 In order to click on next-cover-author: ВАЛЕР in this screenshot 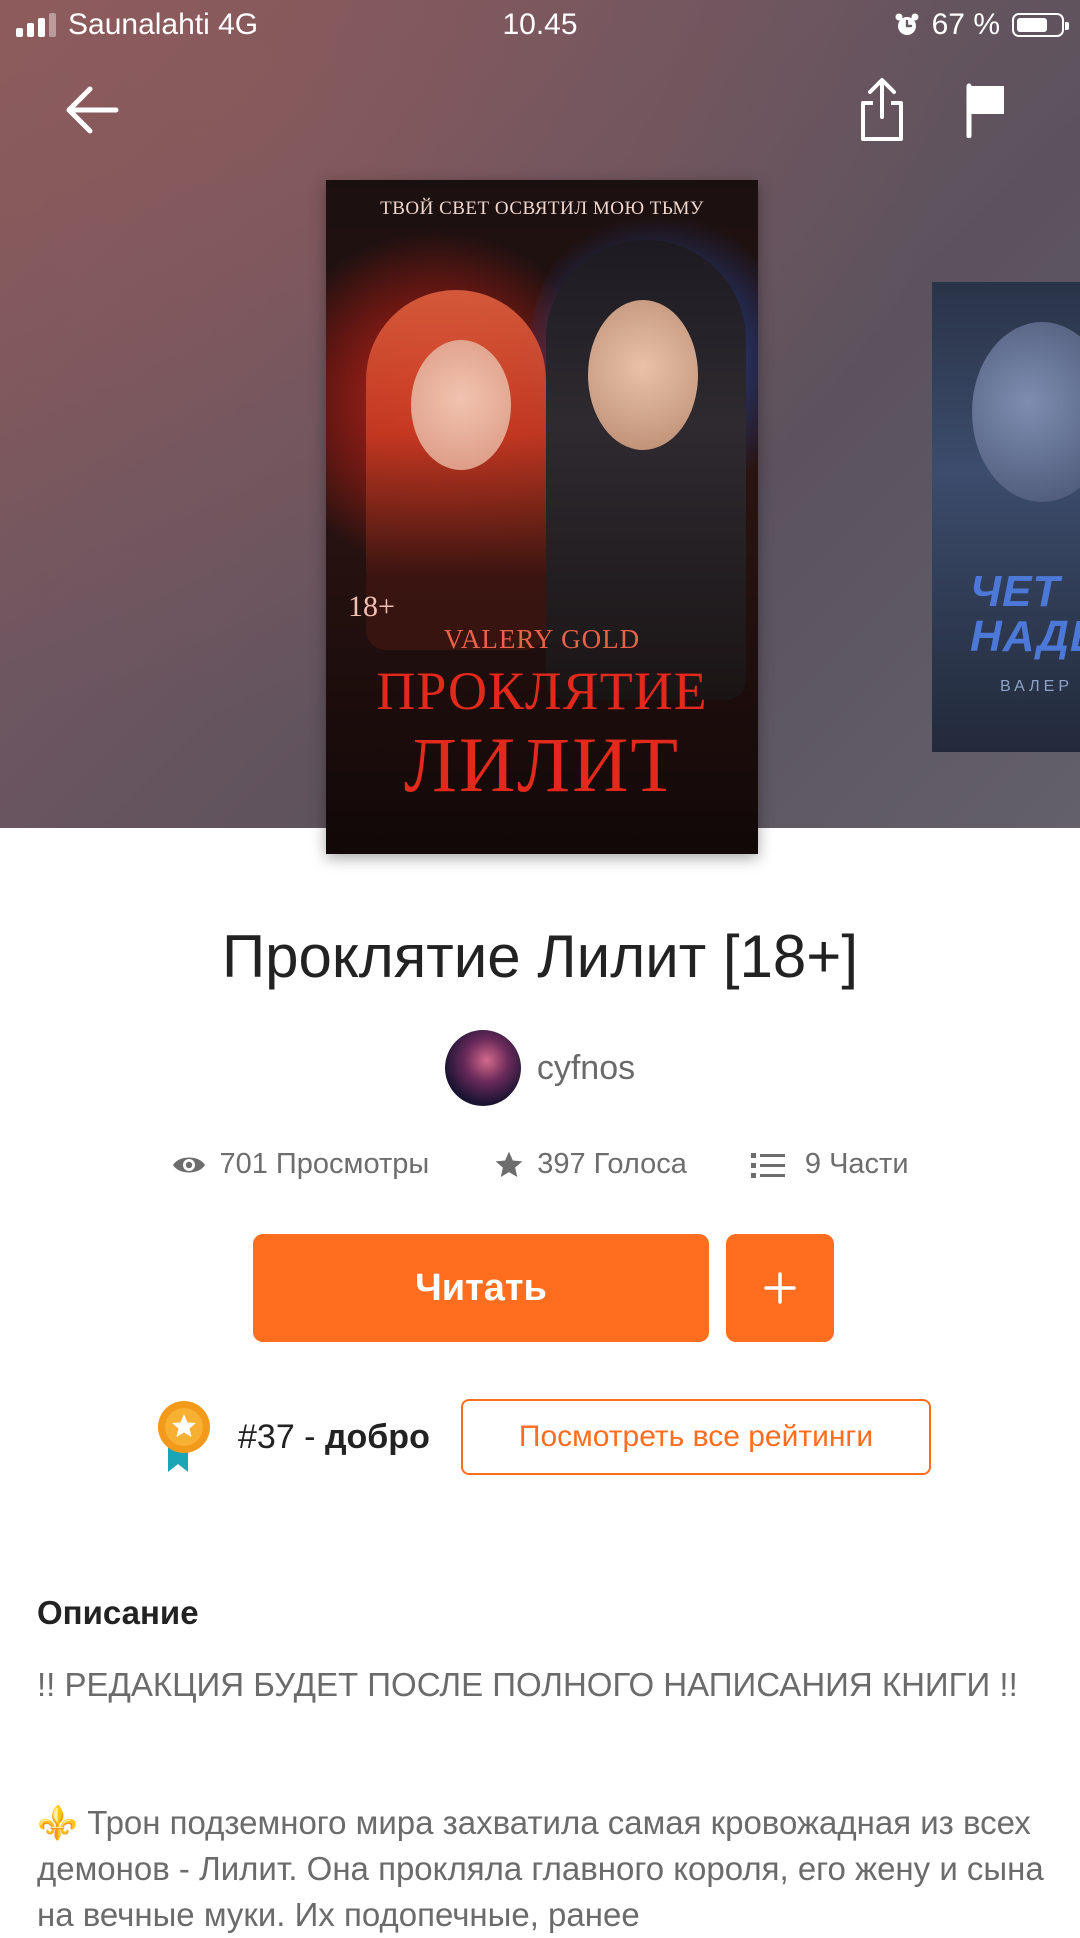, I will do `click(1037, 686)`.